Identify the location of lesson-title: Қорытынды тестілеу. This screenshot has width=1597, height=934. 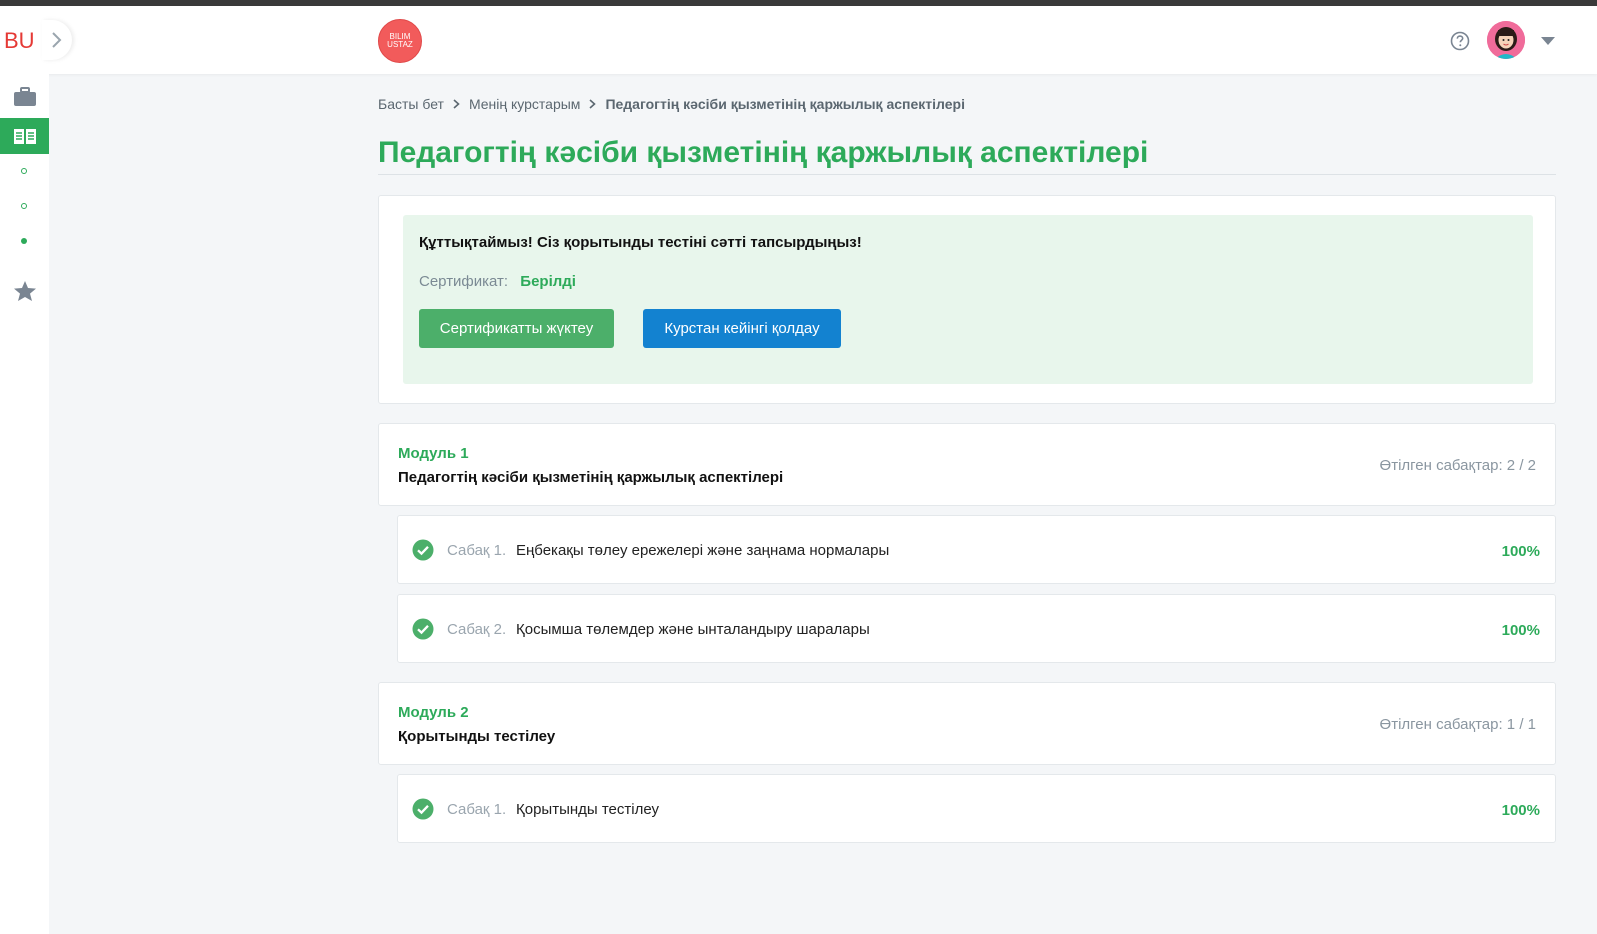
(587, 809).